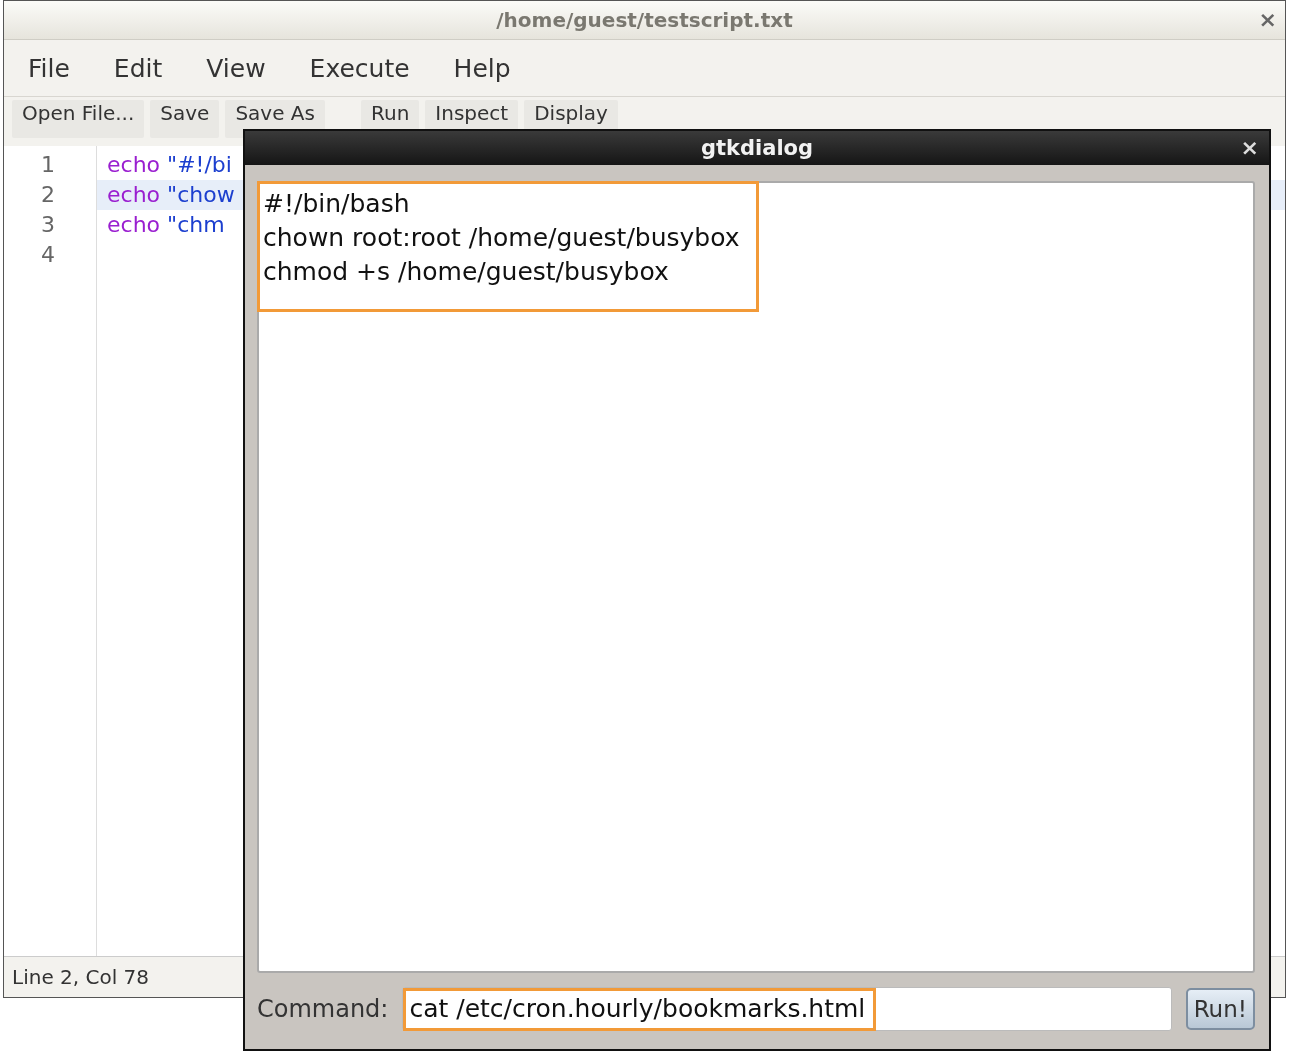 This screenshot has height=1052, width=1292. What do you see at coordinates (185, 119) in the screenshot?
I see `toolbar-button: Save` at bounding box center [185, 119].